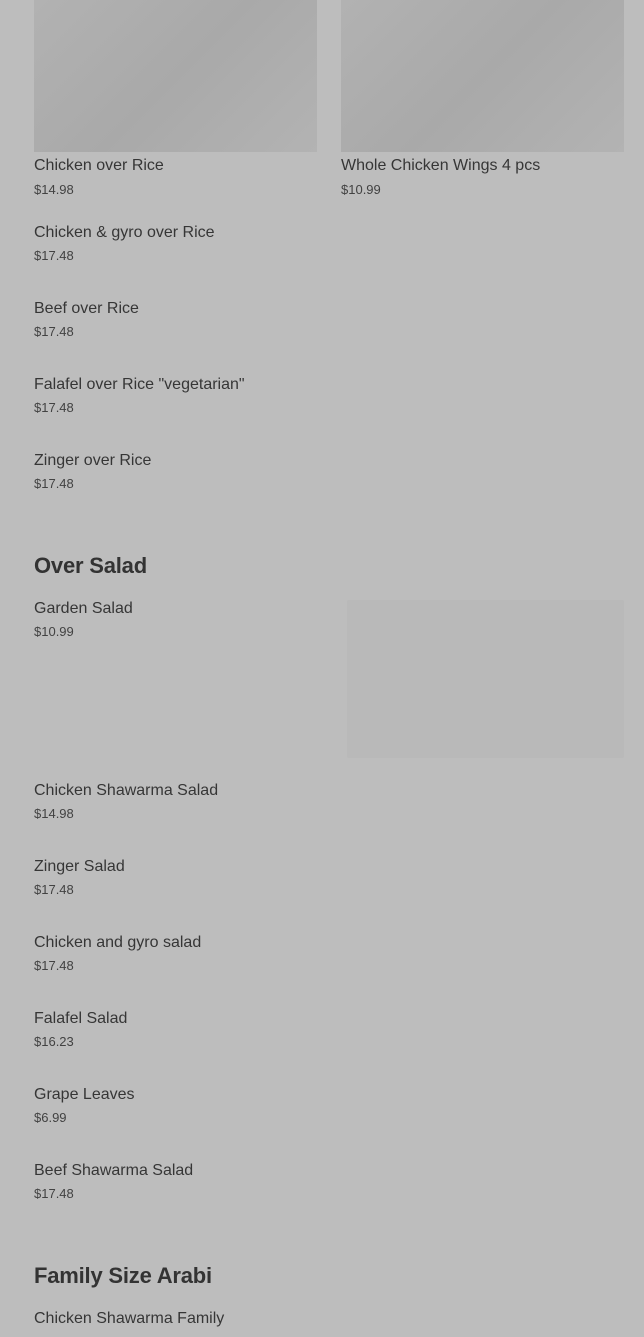  Describe the element at coordinates (83, 608) in the screenshot. I see `menu-item-name: Garden Salad` at that location.